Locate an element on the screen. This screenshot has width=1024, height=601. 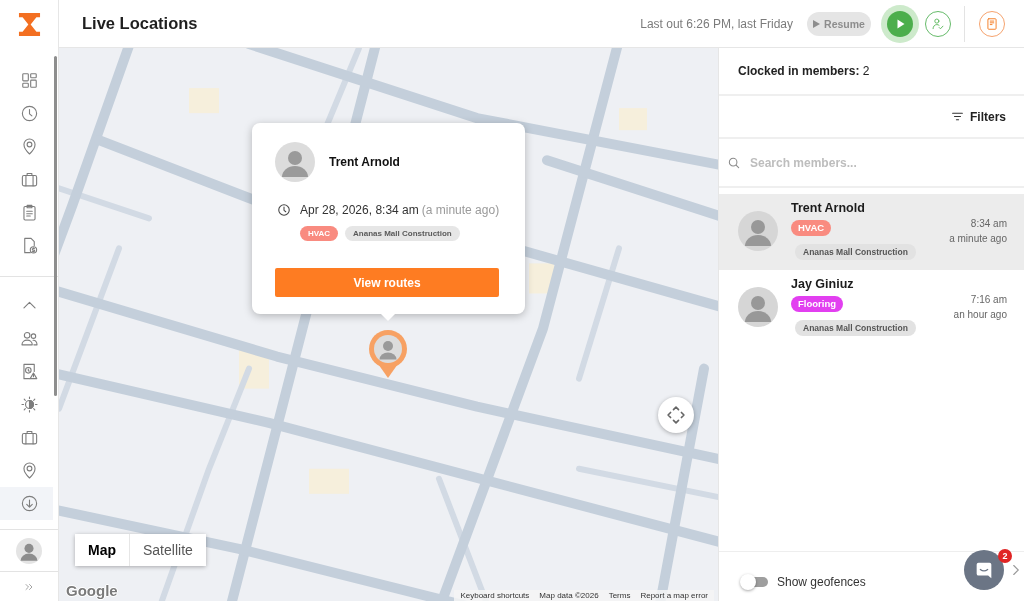
avatar-map-marker is located at coordinates (388, 354).